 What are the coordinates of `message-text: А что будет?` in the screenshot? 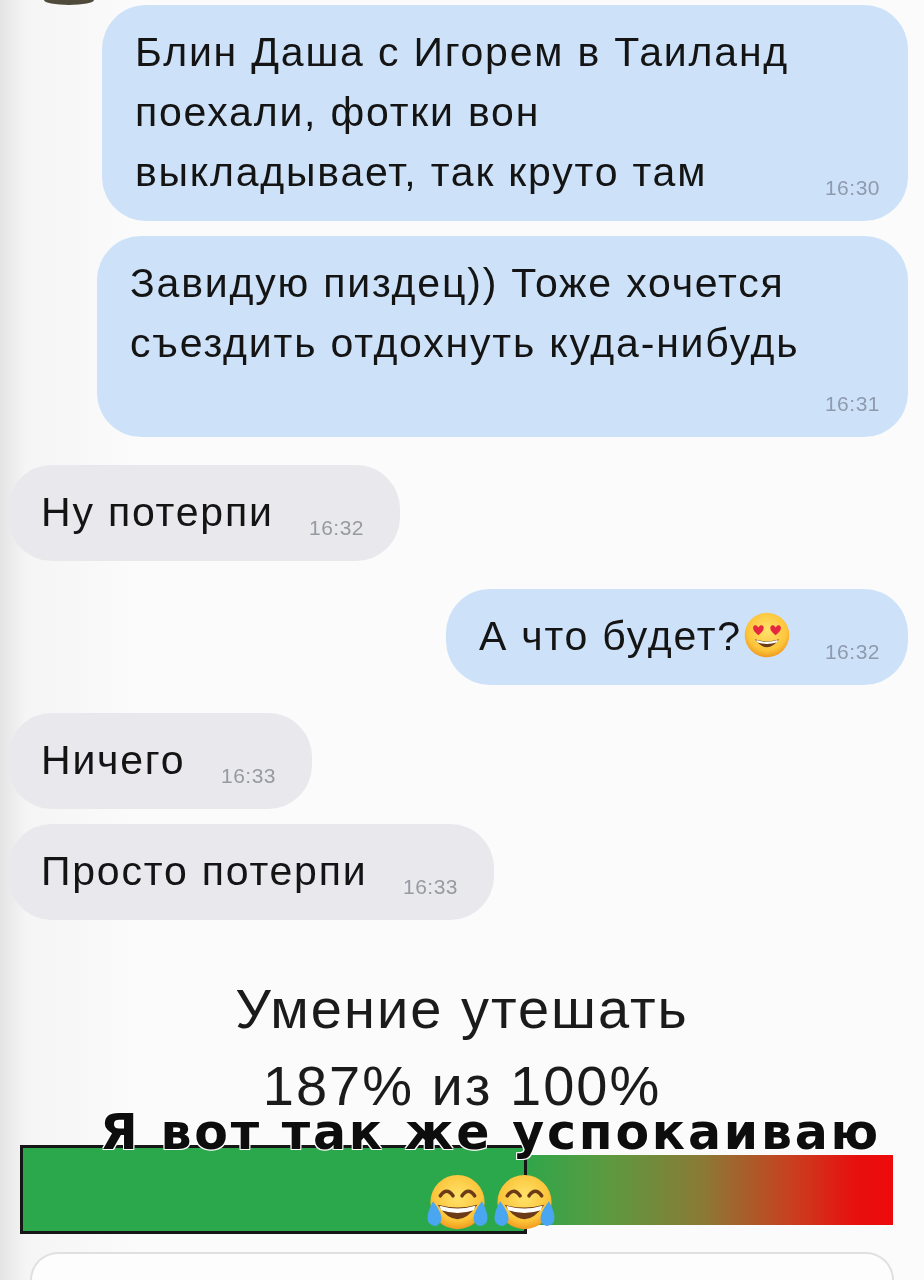 It's located at (610, 636).